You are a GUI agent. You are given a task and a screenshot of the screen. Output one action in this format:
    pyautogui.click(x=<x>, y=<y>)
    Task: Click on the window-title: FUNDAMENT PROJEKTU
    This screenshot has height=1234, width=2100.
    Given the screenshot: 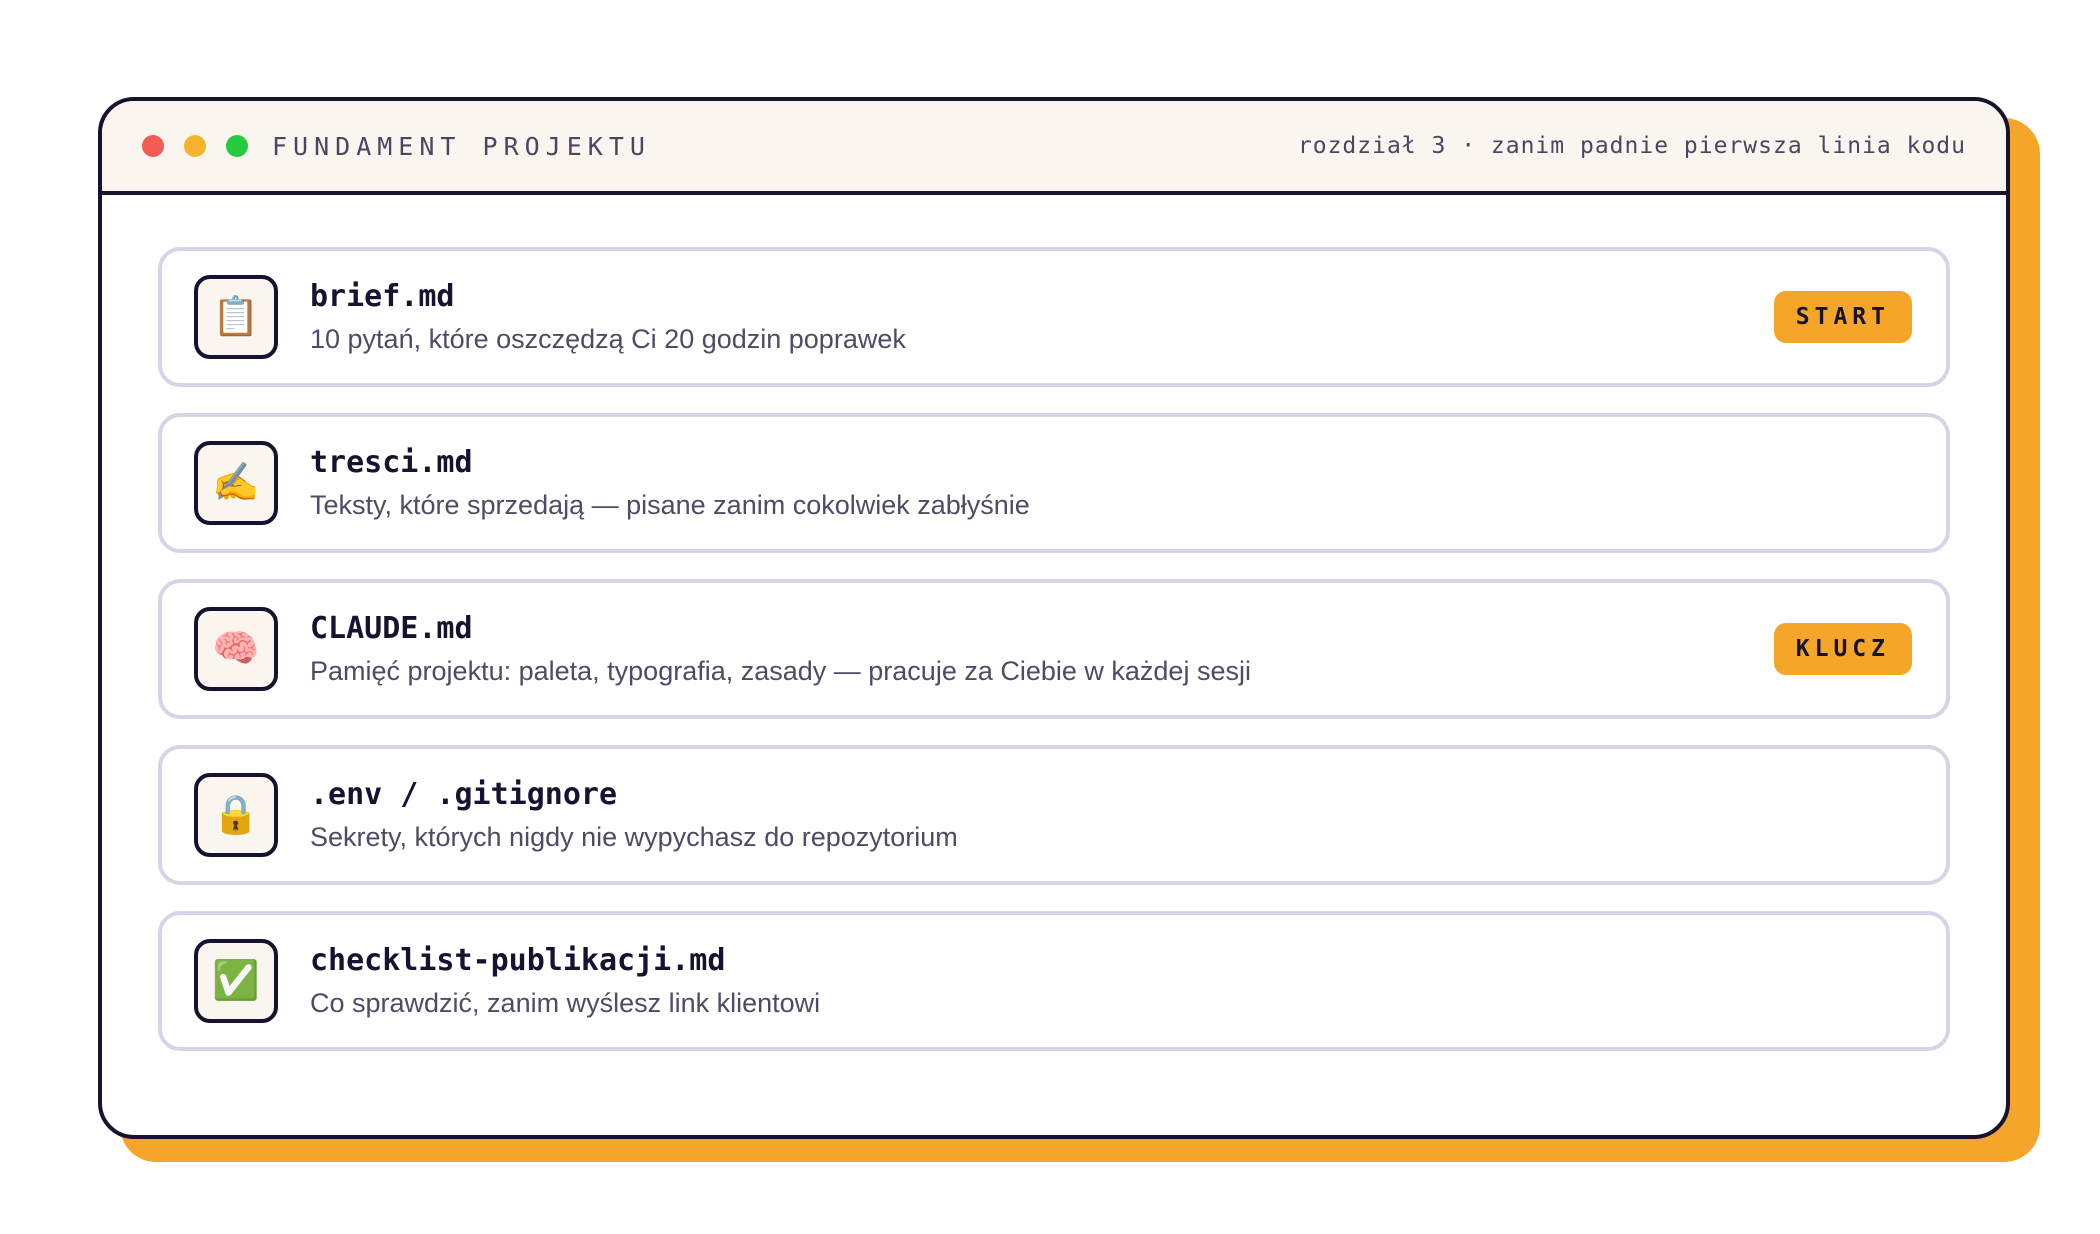 What is the action you would take?
    pyautogui.click(x=461, y=146)
    